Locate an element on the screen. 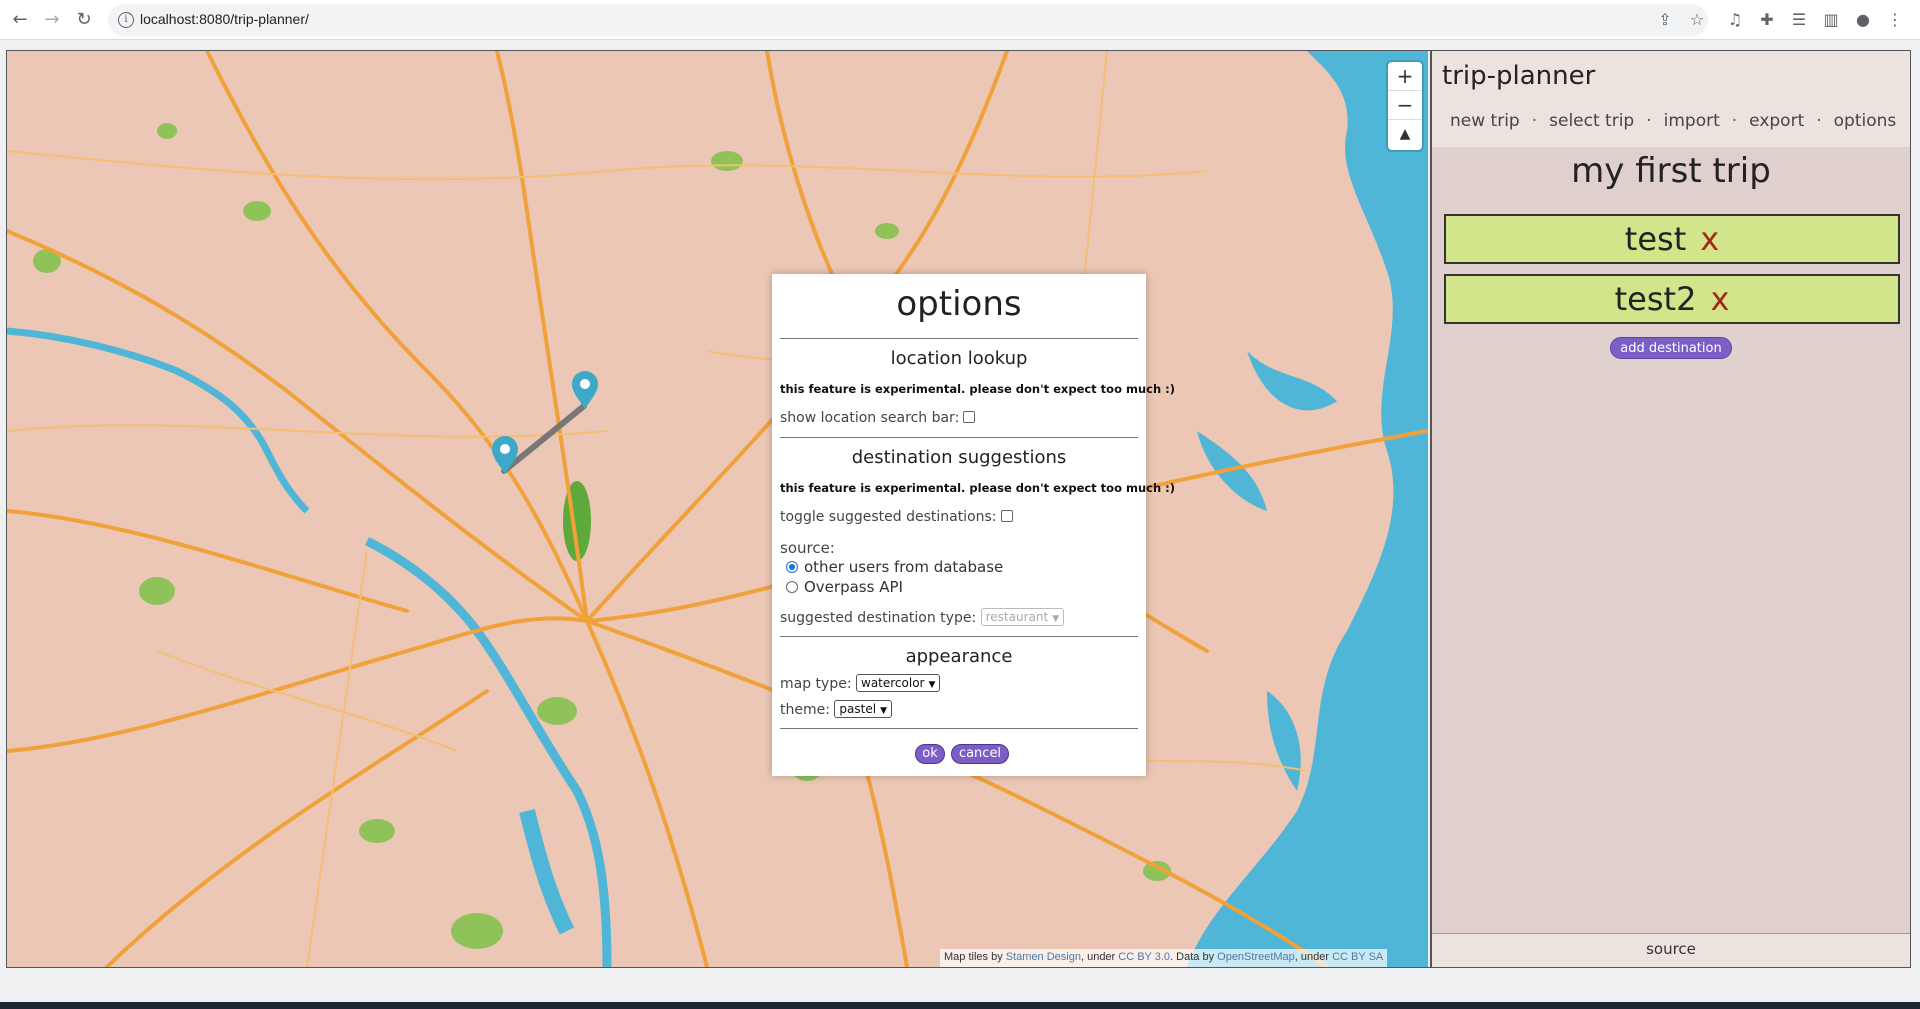 The image size is (1920, 1009). theme-row: theme: pastel ▼ is located at coordinates (836, 709).